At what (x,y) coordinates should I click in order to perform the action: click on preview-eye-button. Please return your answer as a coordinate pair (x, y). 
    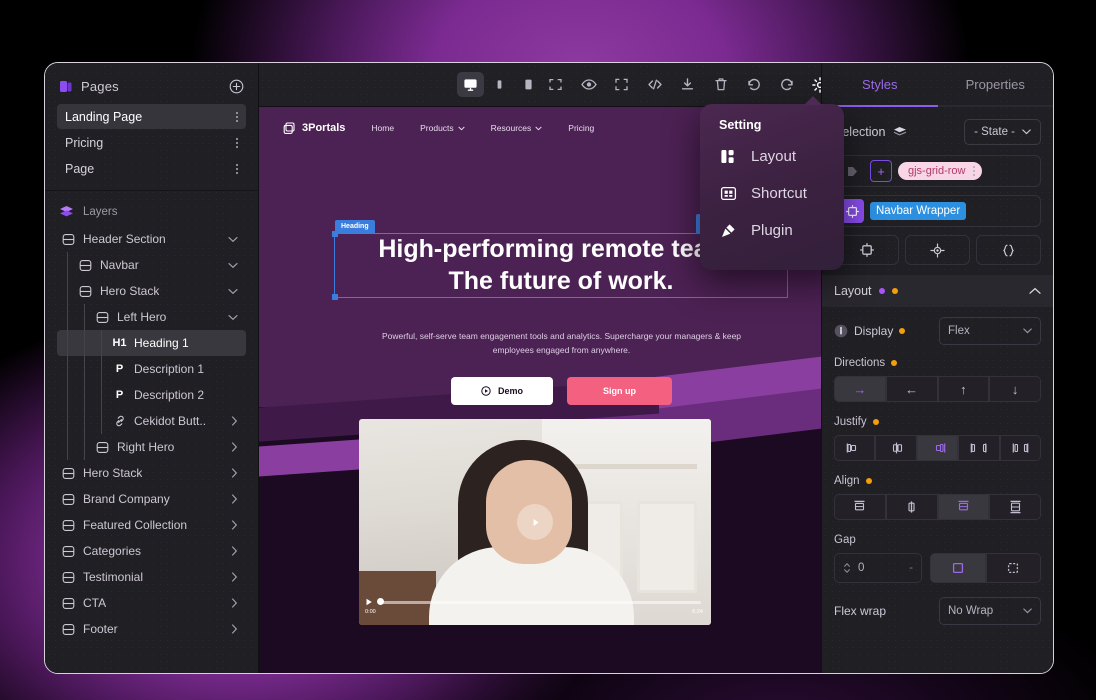
    Looking at the image, I should click on (588, 84).